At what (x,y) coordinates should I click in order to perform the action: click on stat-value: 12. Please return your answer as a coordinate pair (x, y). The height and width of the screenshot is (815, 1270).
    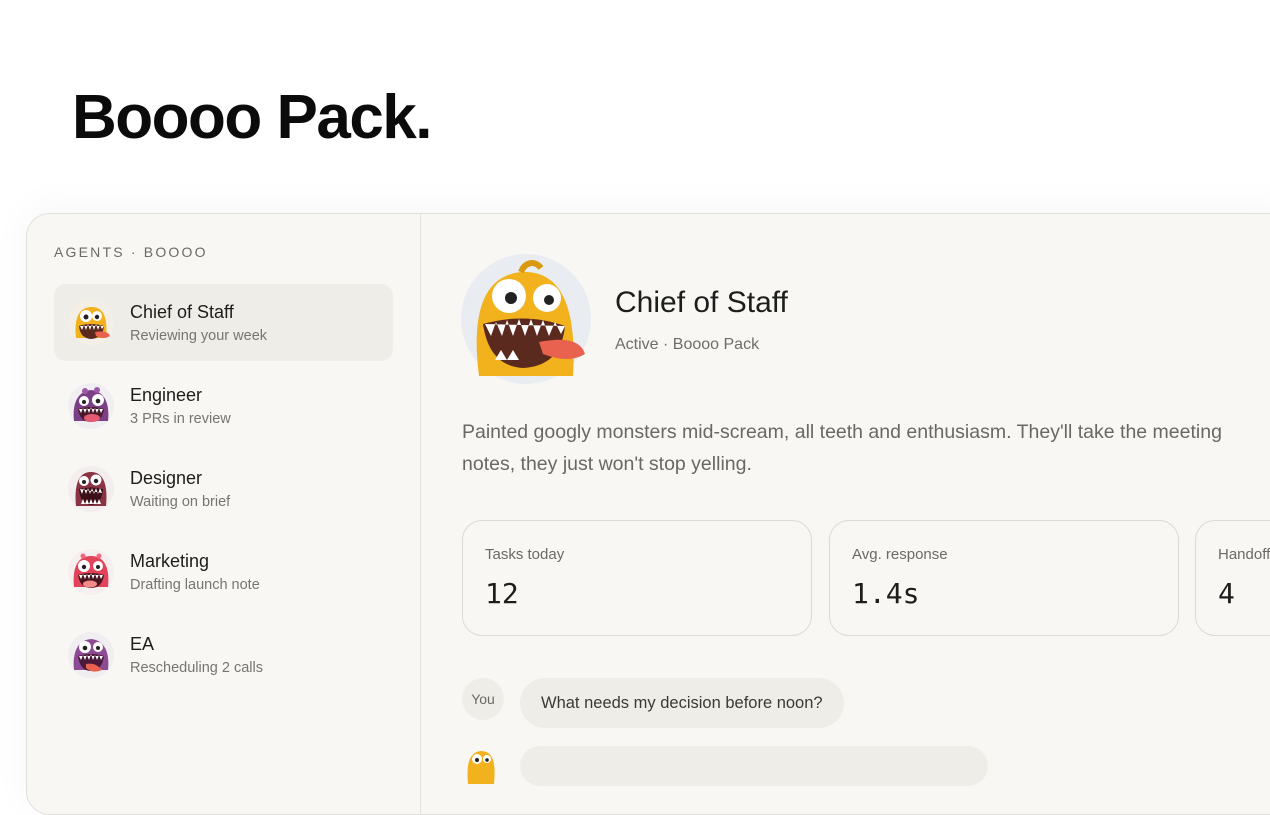
    Looking at the image, I should click on (502, 593).